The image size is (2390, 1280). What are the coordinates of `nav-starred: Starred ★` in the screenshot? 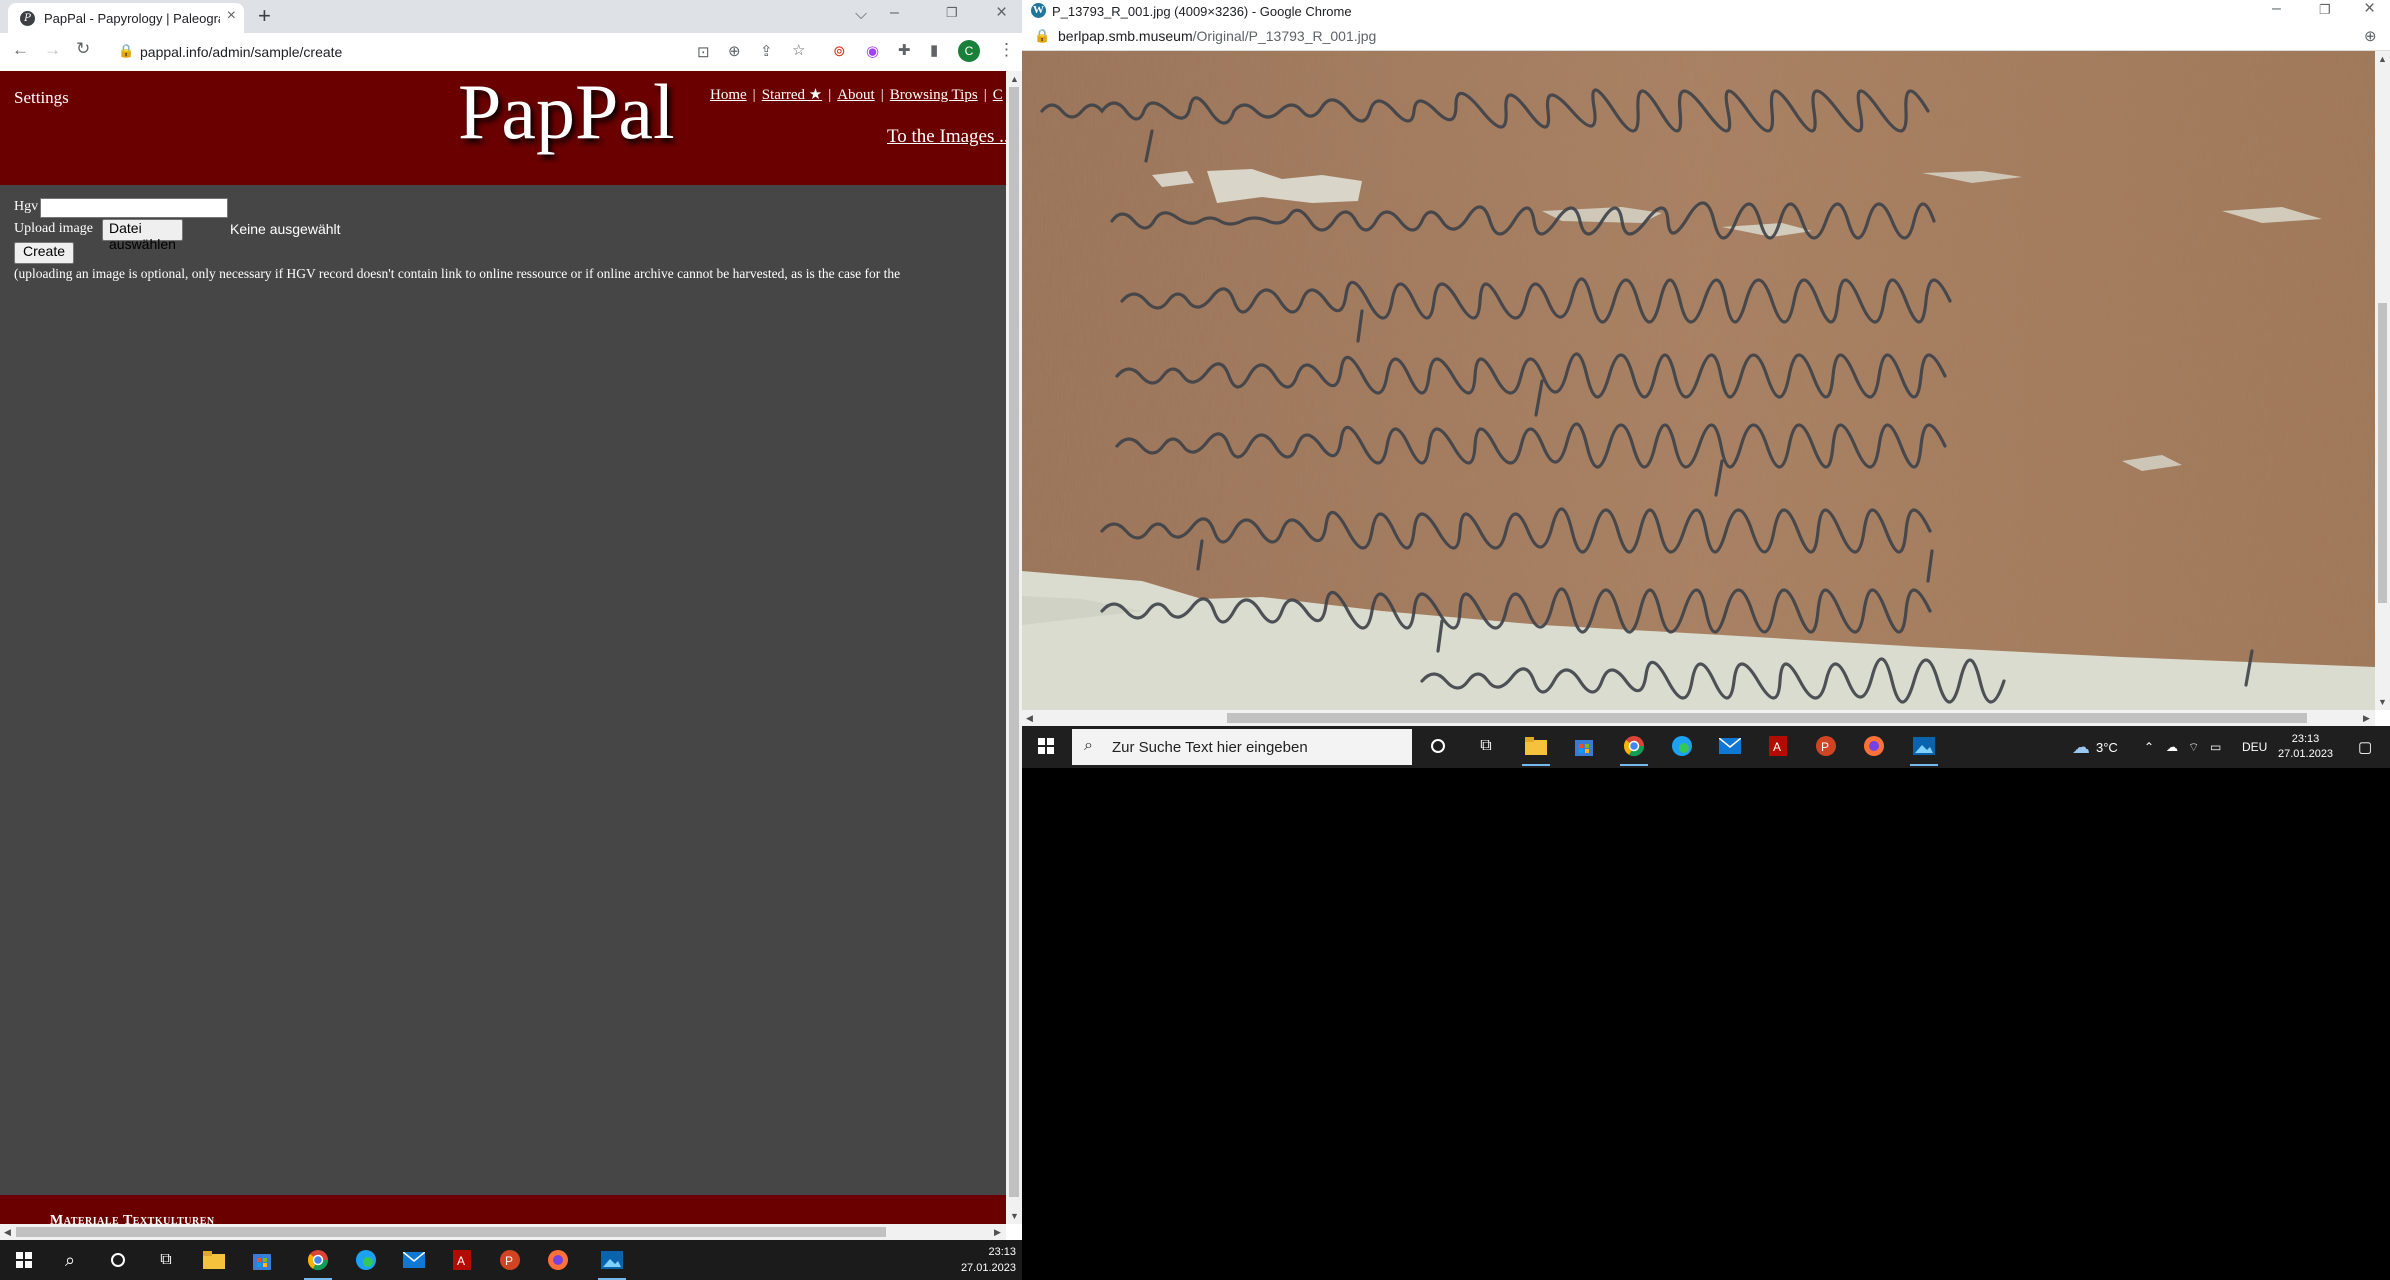 It's located at (792, 95).